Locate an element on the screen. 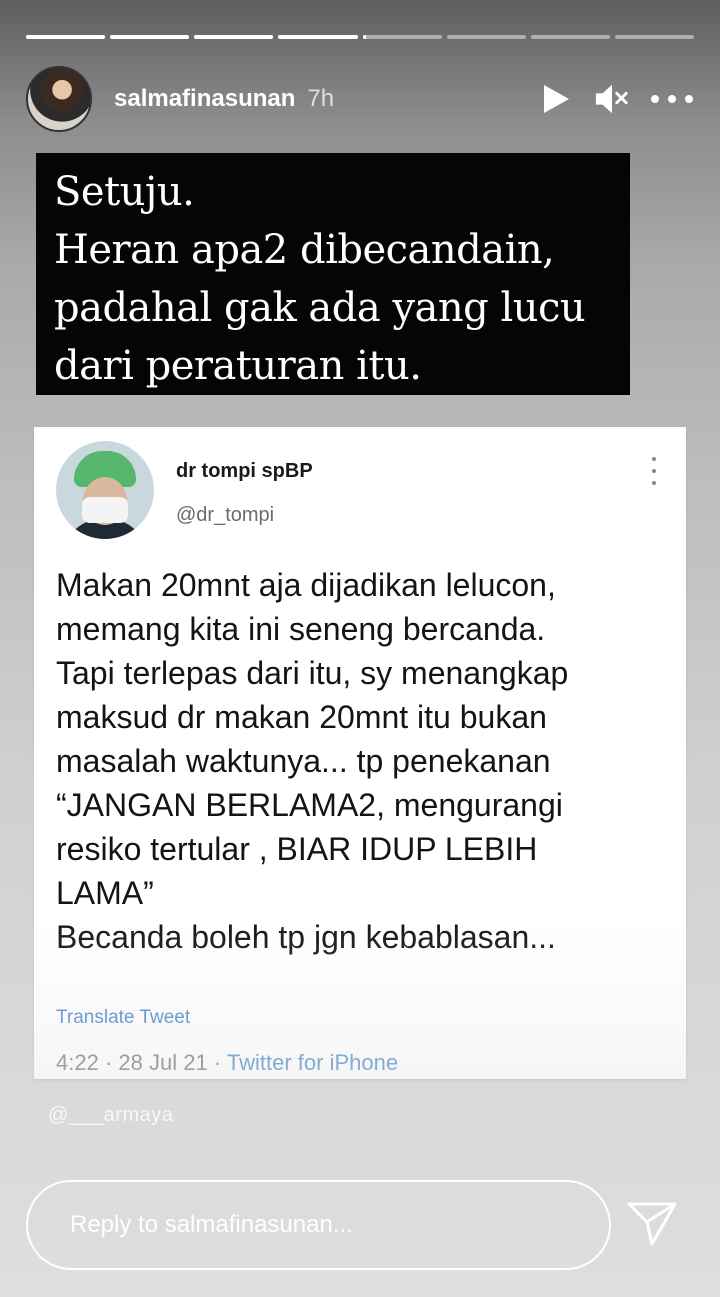 The image size is (720, 1297). username: salmafinasunan is located at coordinates (204, 99).